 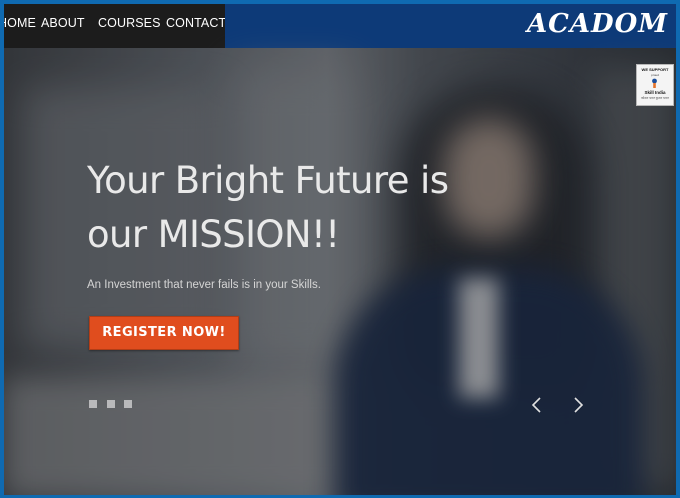 I want to click on badge-line1: WE SUPPORT, so click(x=655, y=69).